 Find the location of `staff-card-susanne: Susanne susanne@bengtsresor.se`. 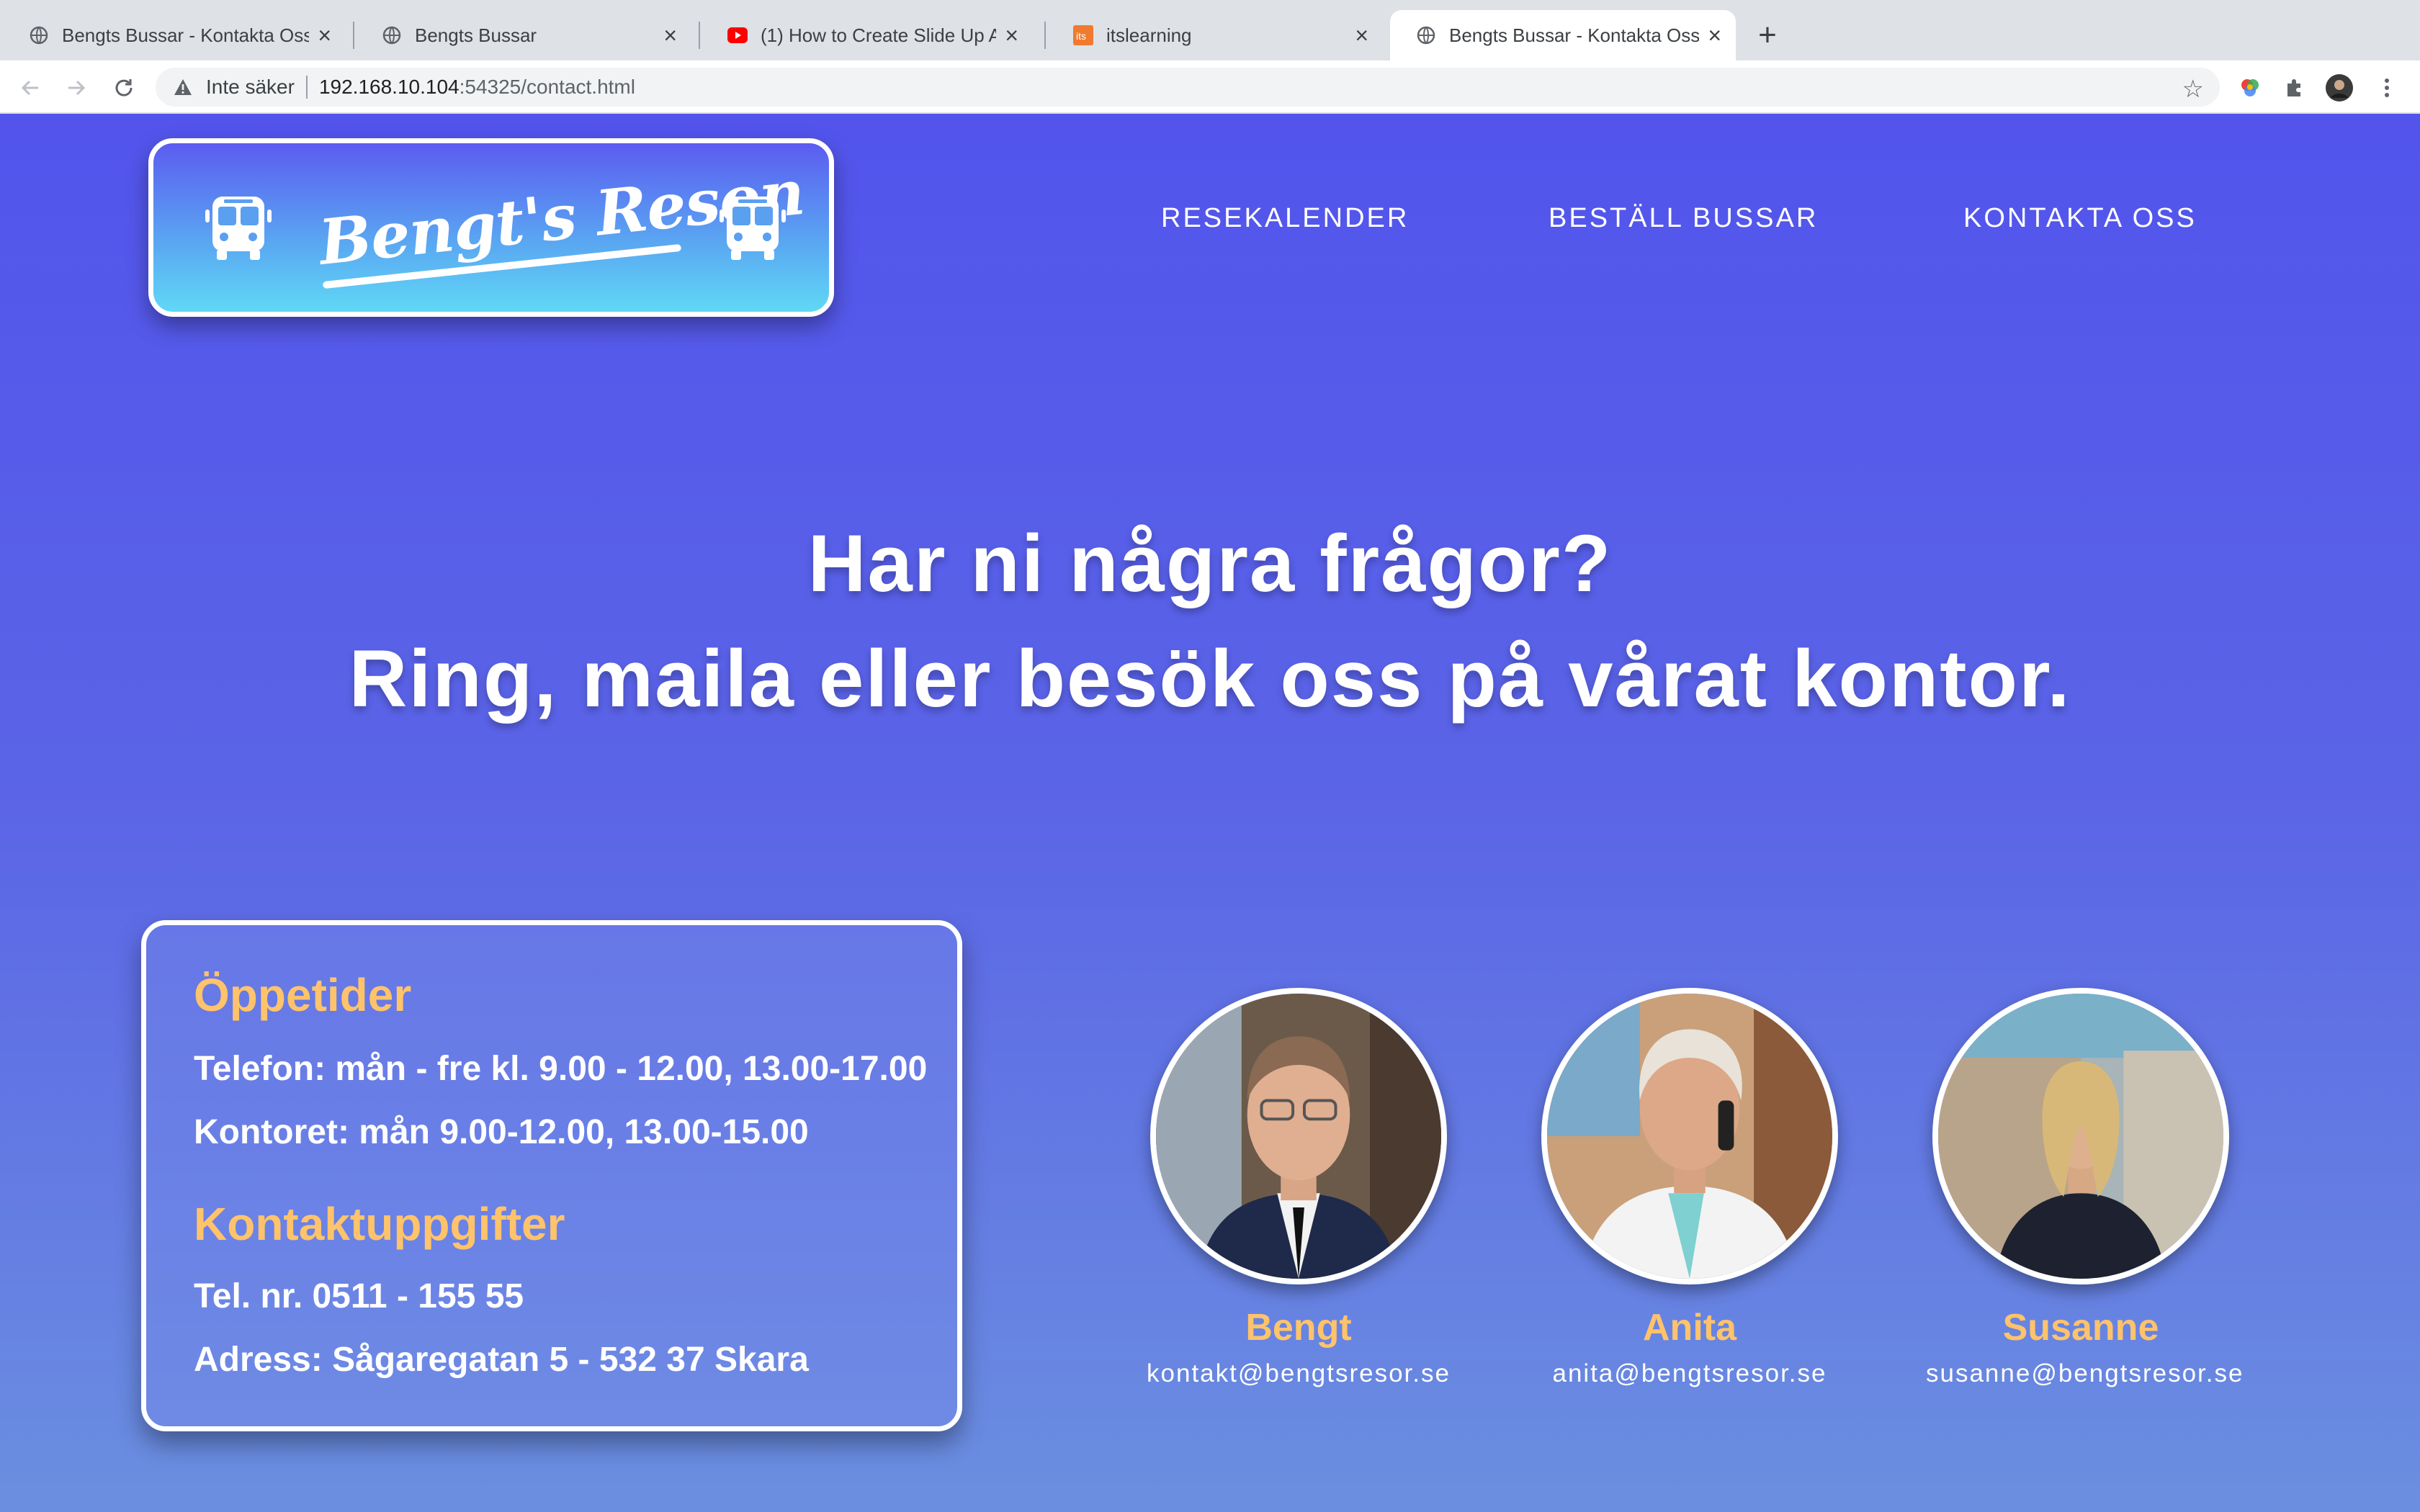

staff-card-susanne: Susanne susanne@bengtsresor.se is located at coordinates (2084, 1188).